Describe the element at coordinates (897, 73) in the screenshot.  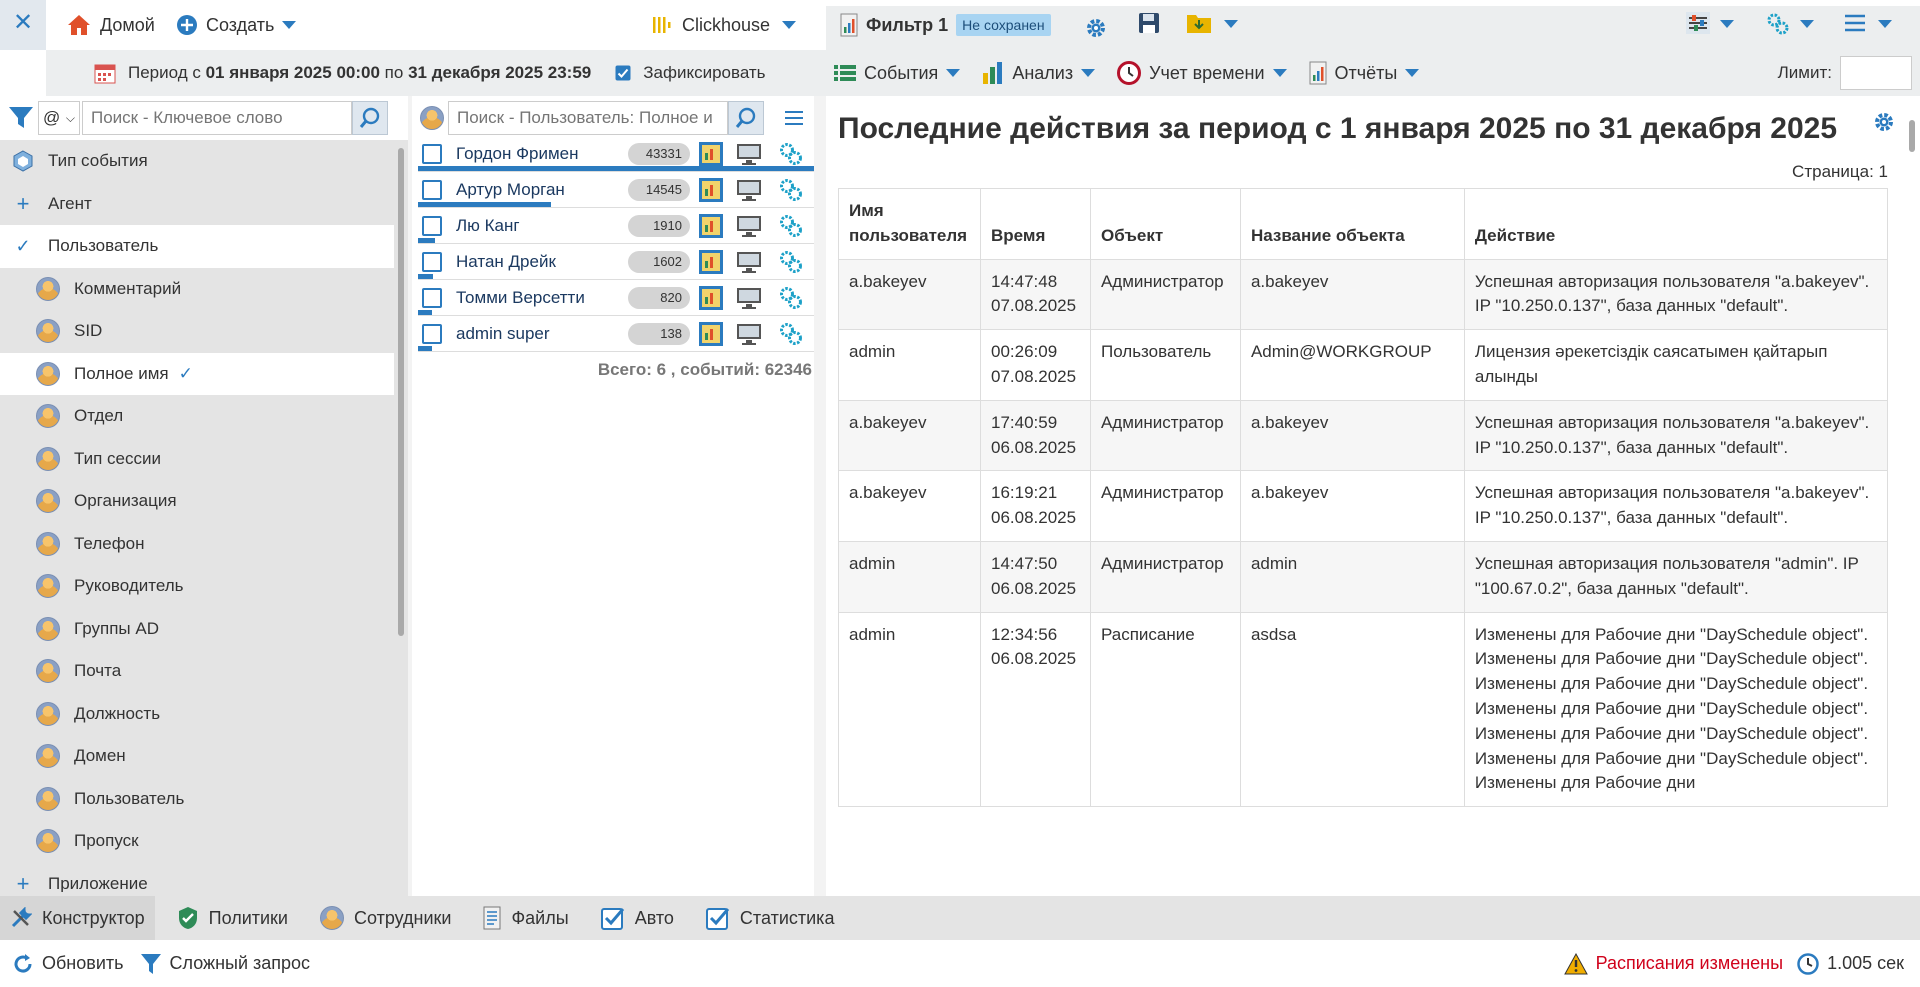
I see `events-menu: События` at that location.